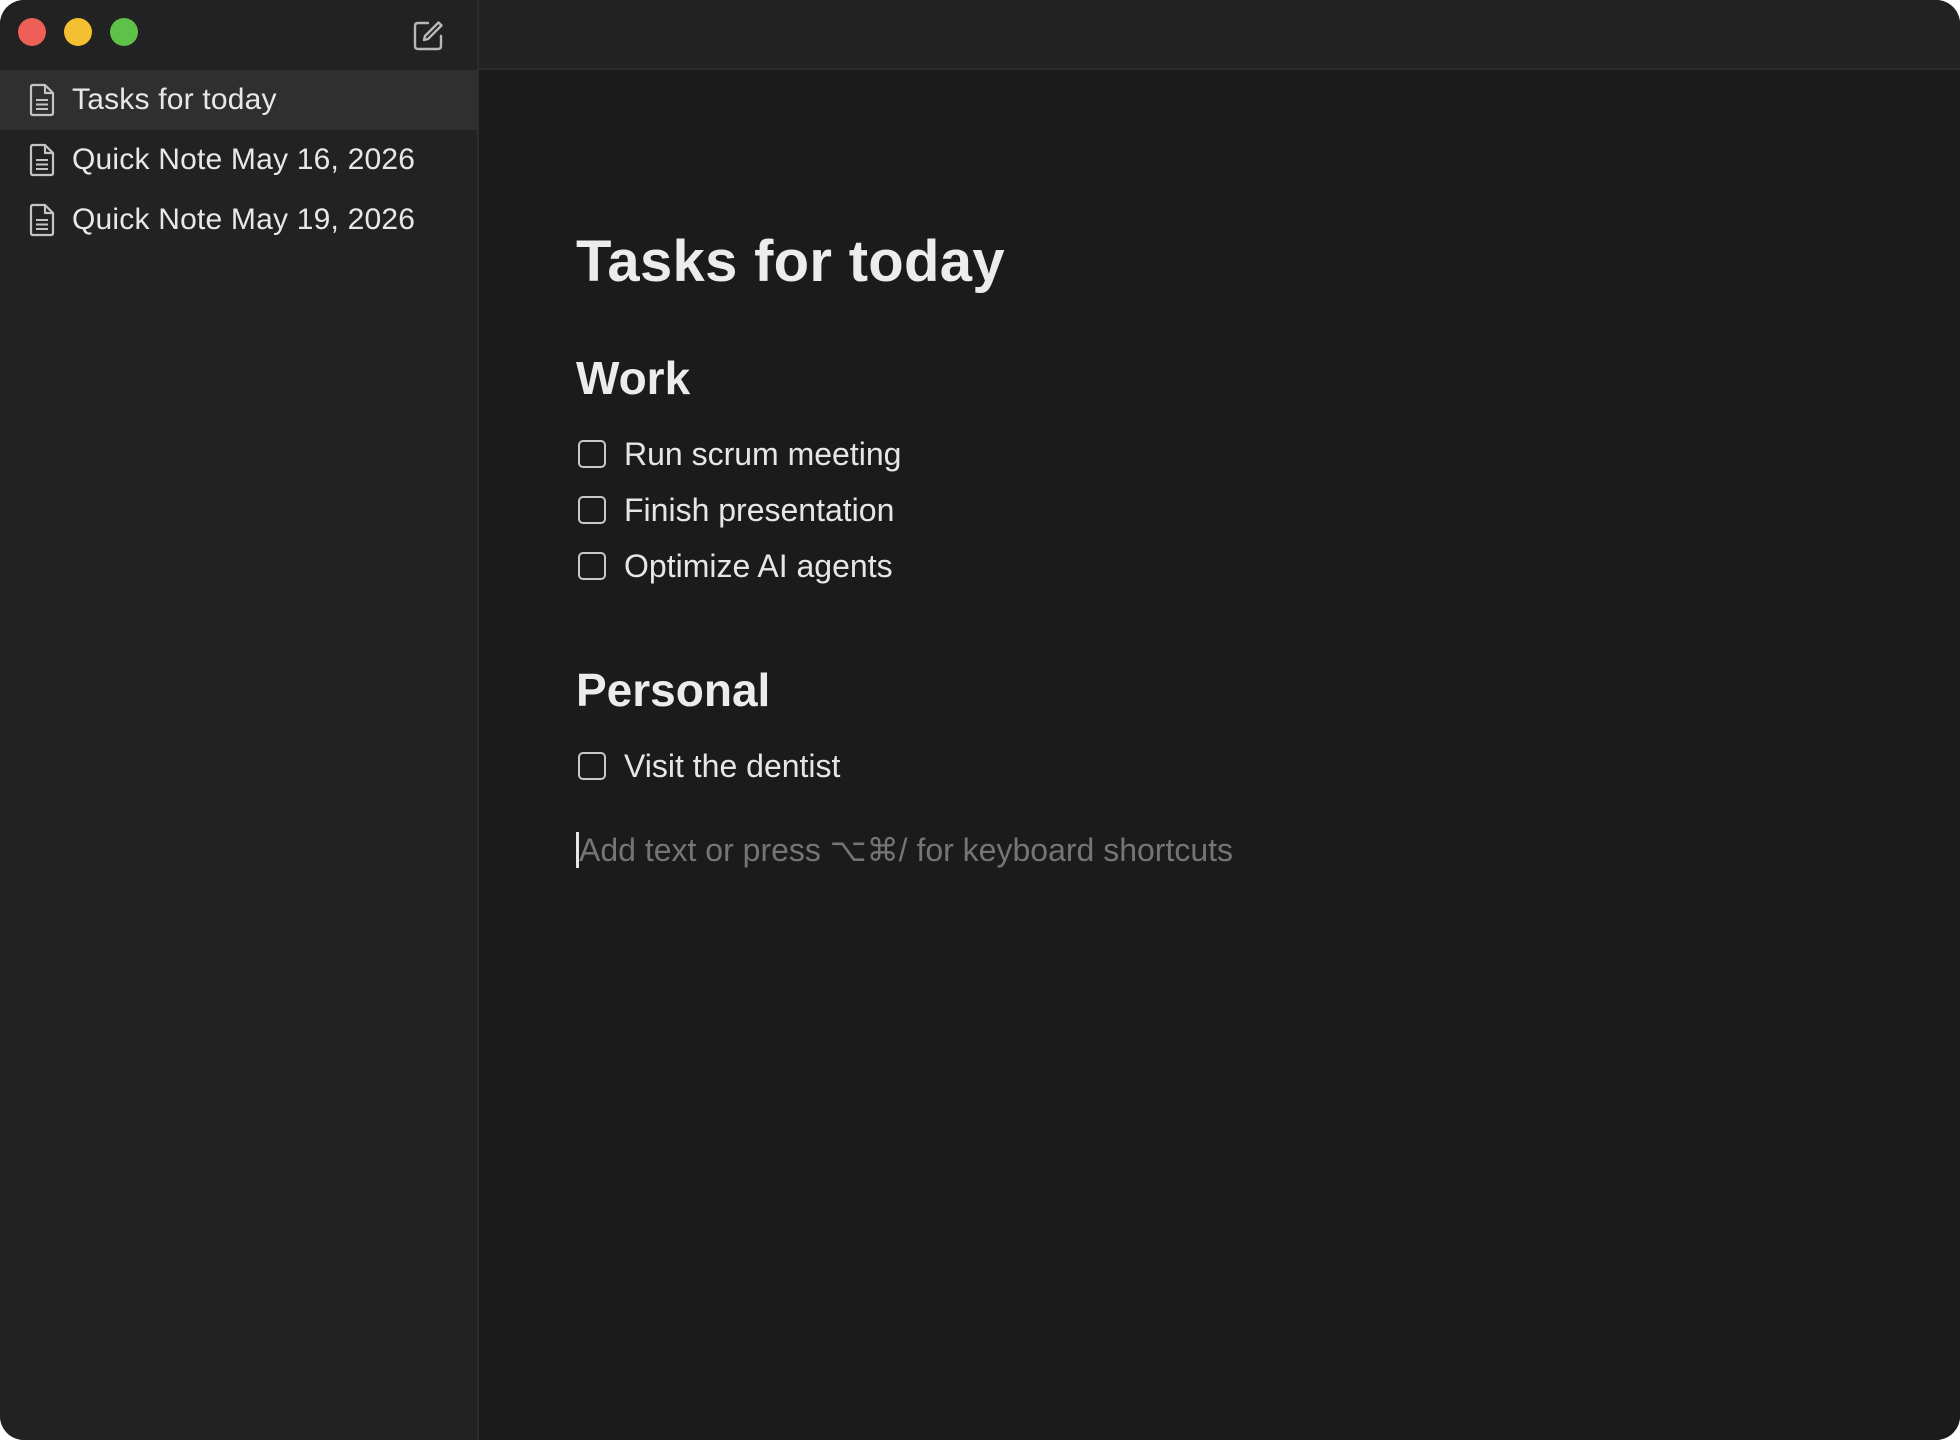 Image resolution: width=1960 pixels, height=1440 pixels. I want to click on note-list: Tasks for today Quick Note May 16, 2026, so click(238, 160).